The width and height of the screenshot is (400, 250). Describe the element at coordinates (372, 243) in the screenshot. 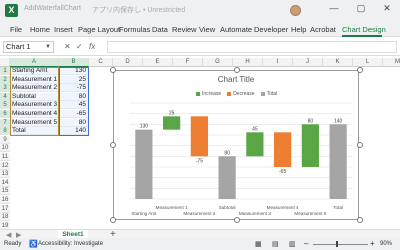

I see `zoom-in-button: +` at that location.